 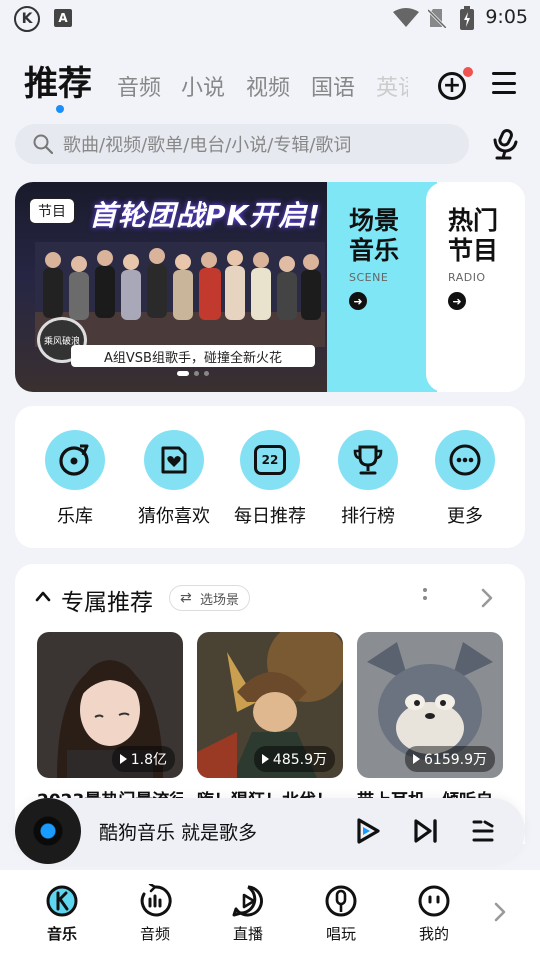 What do you see at coordinates (268, 86) in the screenshot?
I see `tab-video: 视频` at bounding box center [268, 86].